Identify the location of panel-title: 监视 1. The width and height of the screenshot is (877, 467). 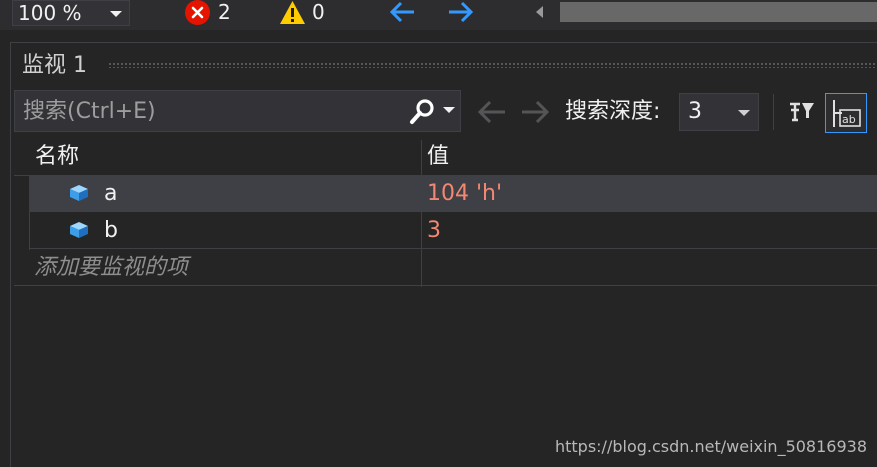
(54, 66).